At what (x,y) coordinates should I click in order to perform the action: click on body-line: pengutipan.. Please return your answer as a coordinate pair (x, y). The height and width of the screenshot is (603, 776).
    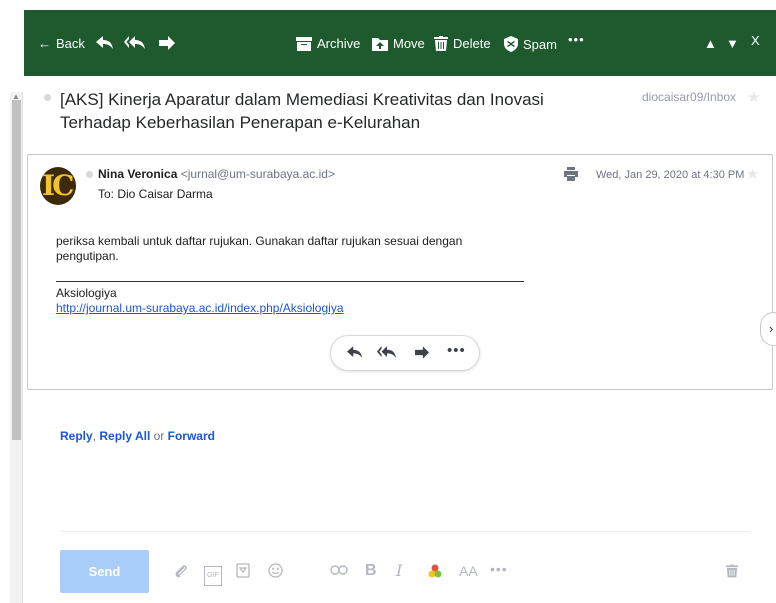
    Looking at the image, I should click on (87, 256).